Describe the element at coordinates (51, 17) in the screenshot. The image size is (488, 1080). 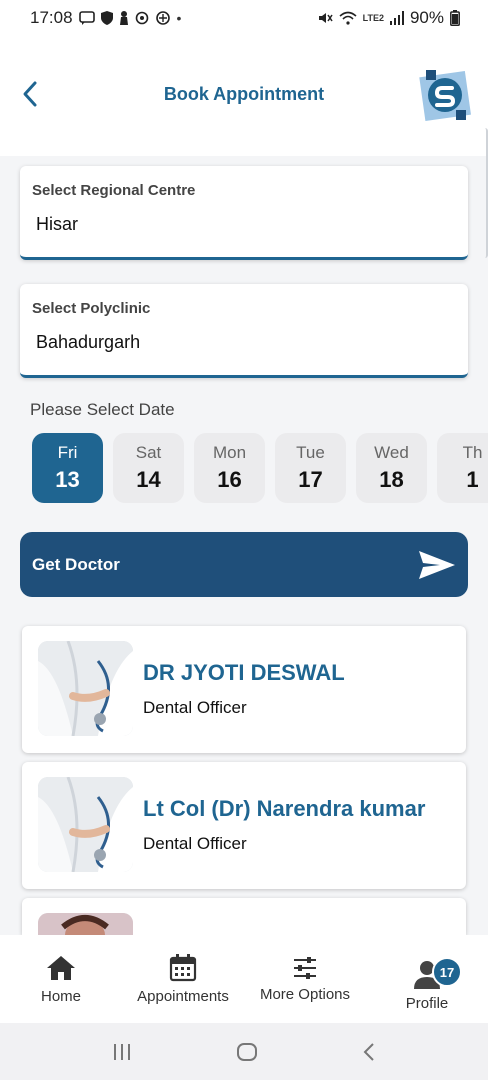
I see `status-time: 17:08` at that location.